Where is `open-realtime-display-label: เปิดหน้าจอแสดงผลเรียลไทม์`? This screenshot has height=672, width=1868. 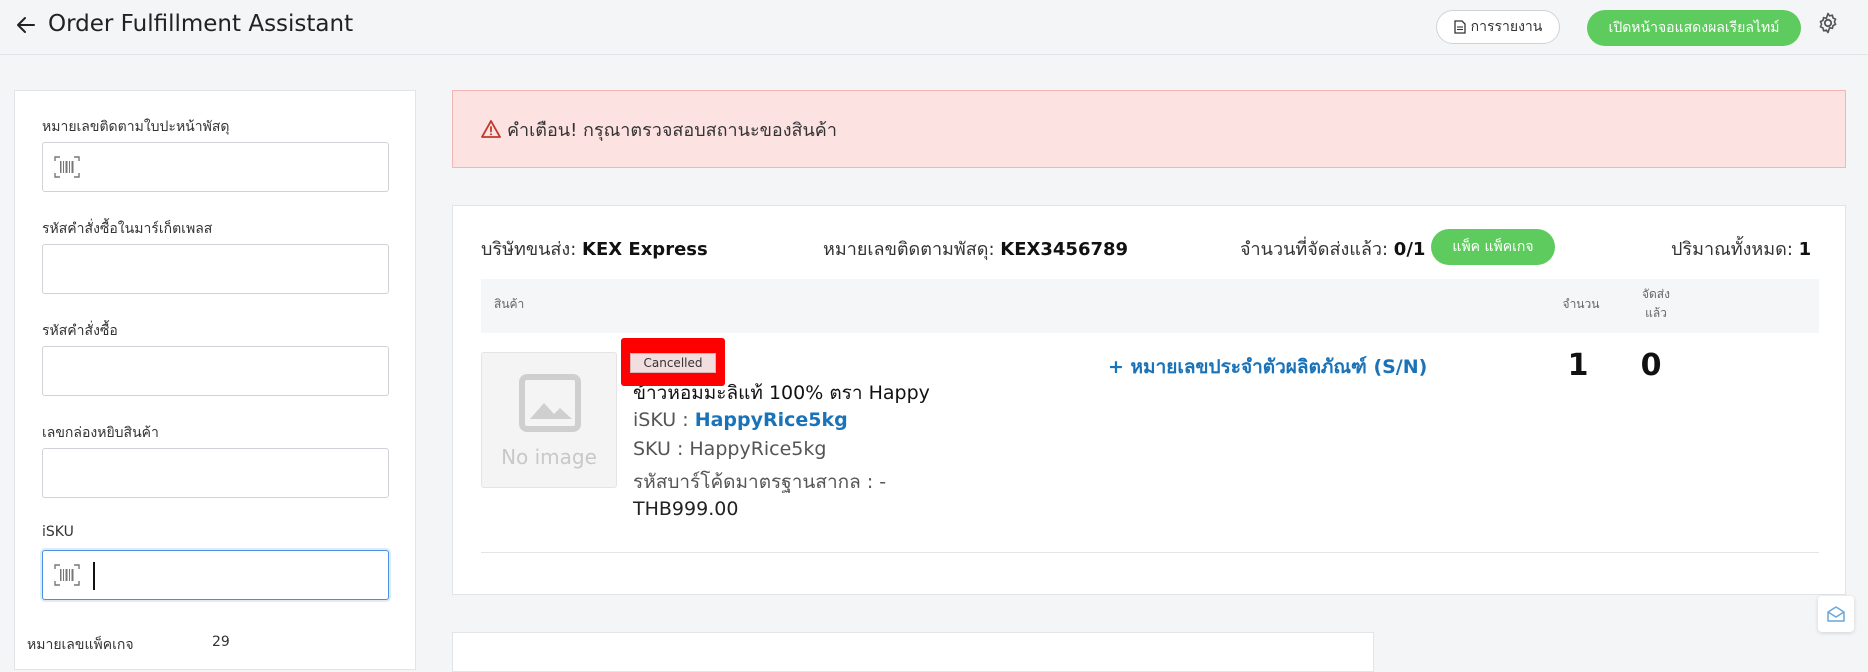
open-realtime-display-label: เปิดหน้าจอแสดงผลเรียลไทม์ is located at coordinates (1694, 28).